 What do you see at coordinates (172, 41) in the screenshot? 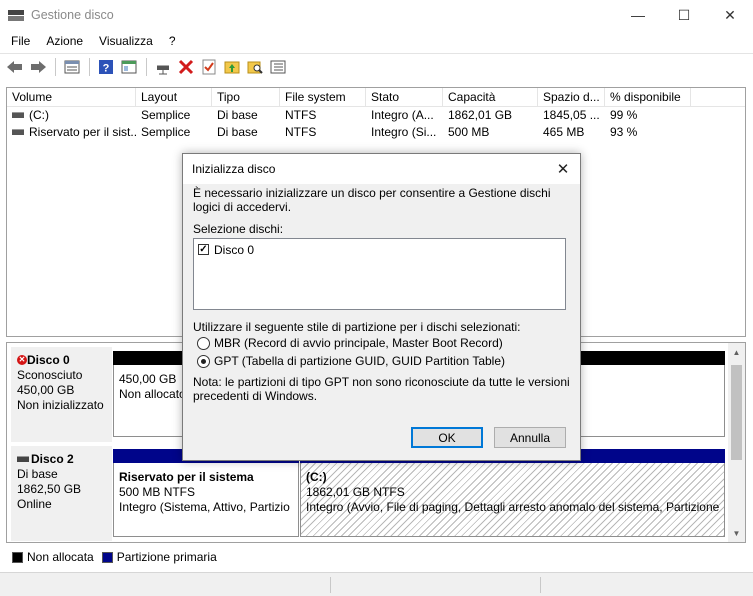
I see `menu-help: ?` at bounding box center [172, 41].